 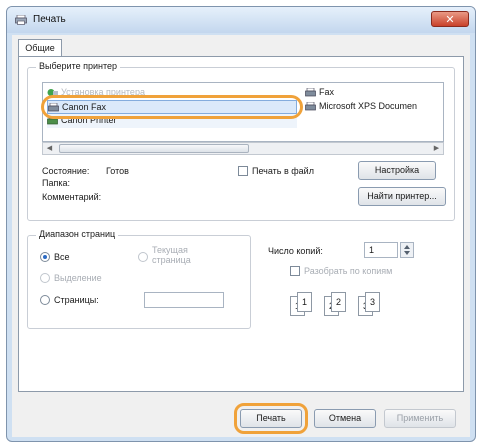 I want to click on close-icon: ✕, so click(x=450, y=20).